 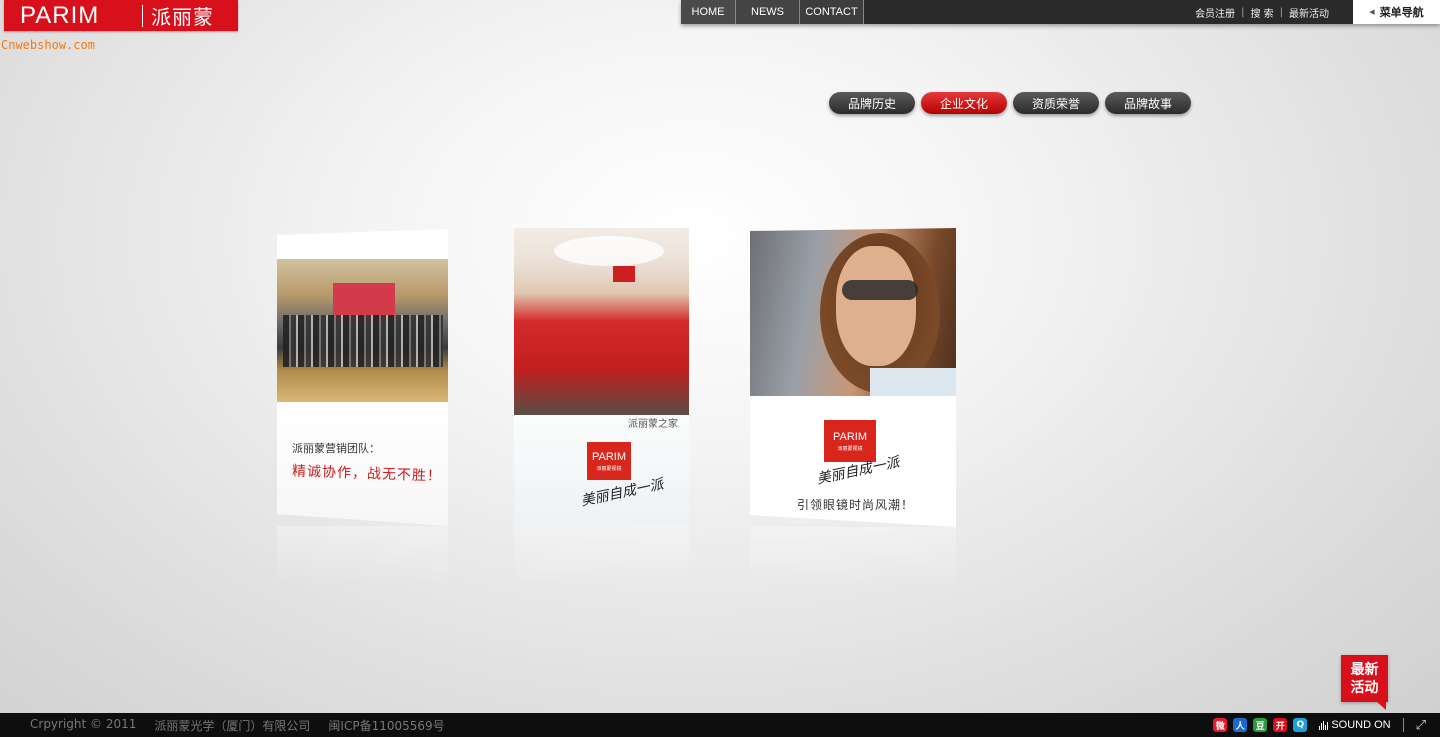 I want to click on wall-sign, so click(x=624, y=274).